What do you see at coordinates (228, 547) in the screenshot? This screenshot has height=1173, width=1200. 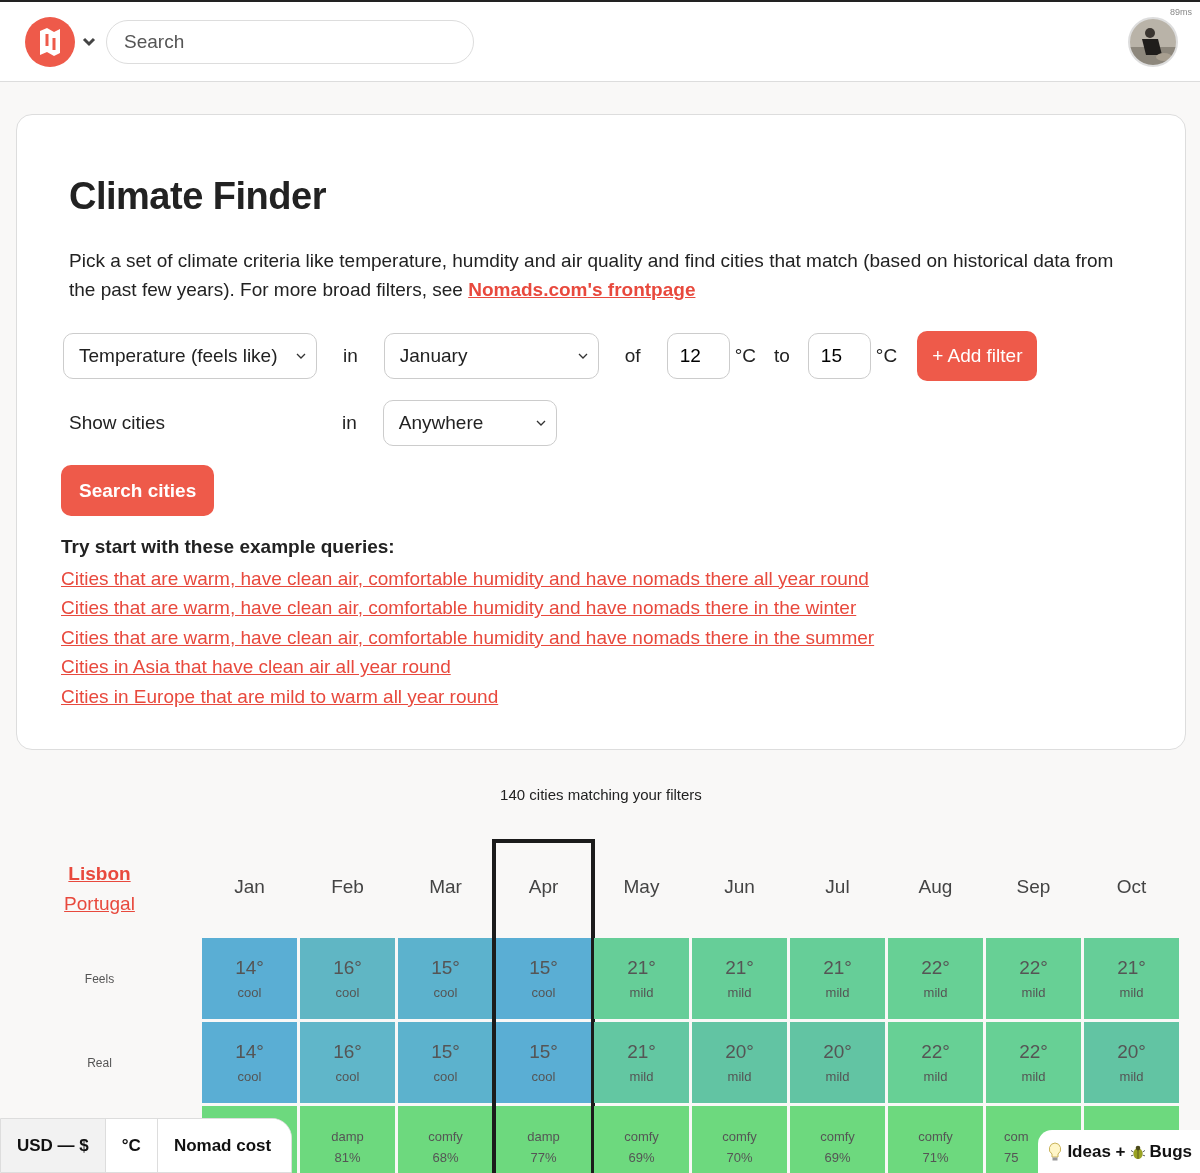 I see `examples-heading: Try start with these example queries:` at bounding box center [228, 547].